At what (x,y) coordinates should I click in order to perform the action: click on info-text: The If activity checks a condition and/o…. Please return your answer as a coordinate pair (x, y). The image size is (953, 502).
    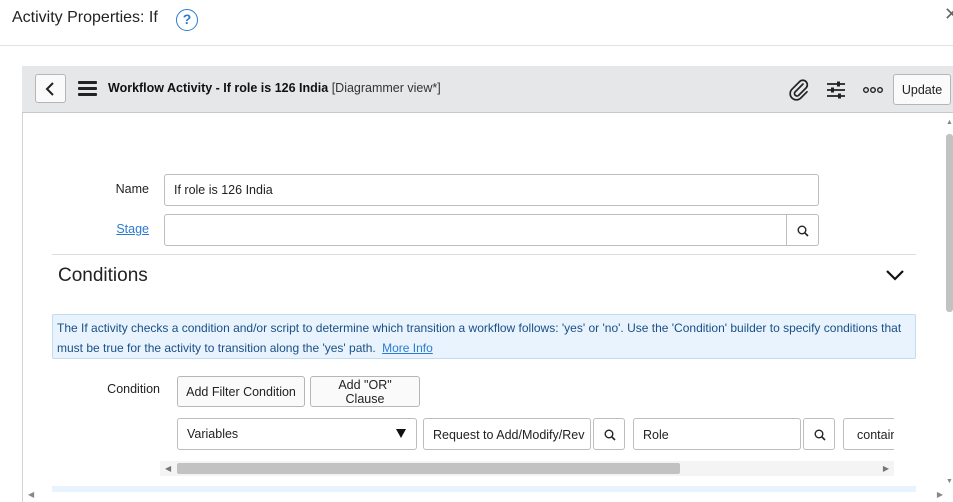
    Looking at the image, I should click on (479, 338).